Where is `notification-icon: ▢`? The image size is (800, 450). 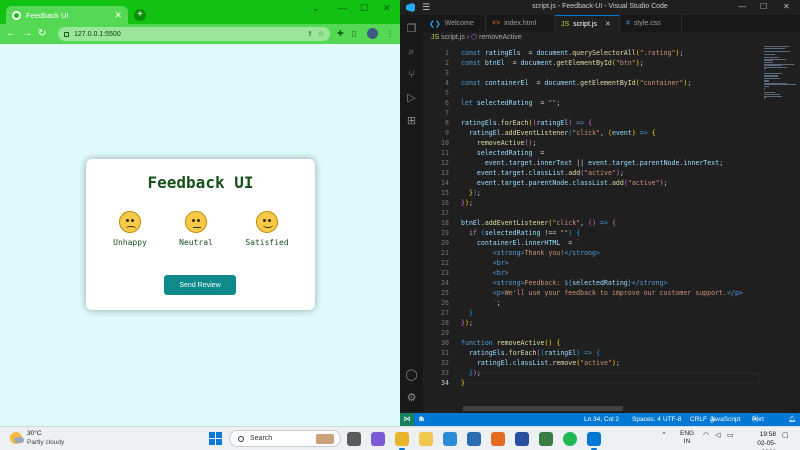 notification-icon: ▢ is located at coordinates (785, 435).